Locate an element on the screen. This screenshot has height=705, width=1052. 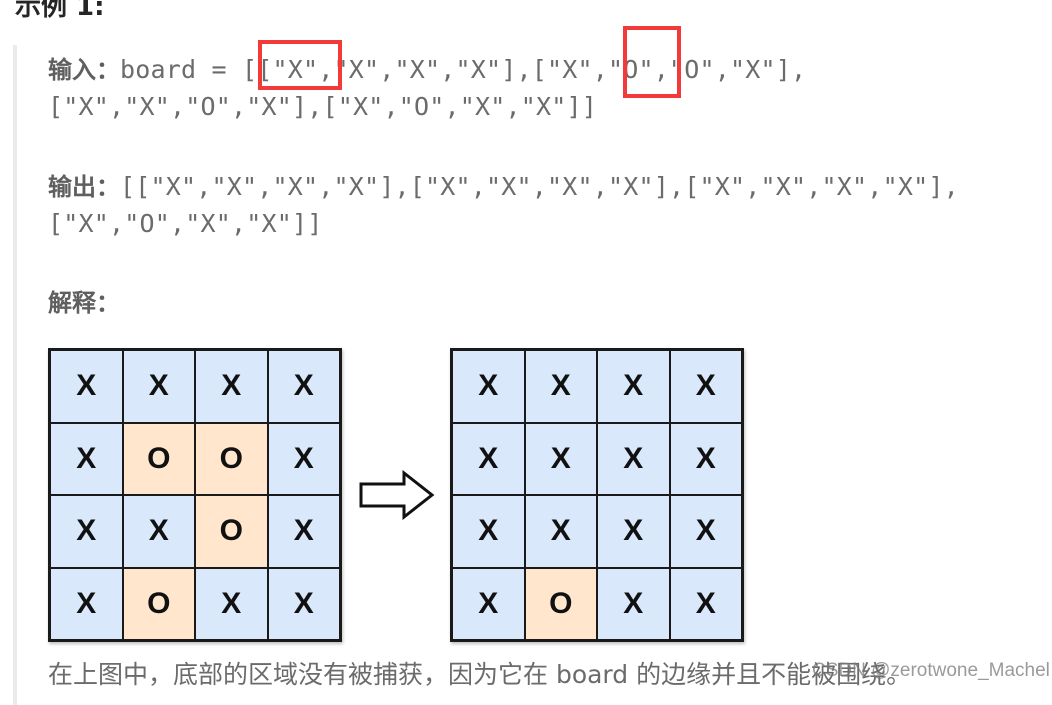
explanation-label: 解释： is located at coordinates (84, 303).